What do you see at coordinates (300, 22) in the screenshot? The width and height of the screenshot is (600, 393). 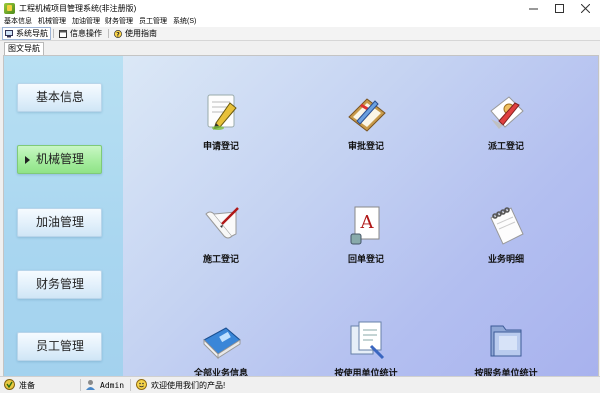 I see `menu-bar: 基本信息 机械管理 加油管理 财务管理 员工管理 系统(S)` at bounding box center [300, 22].